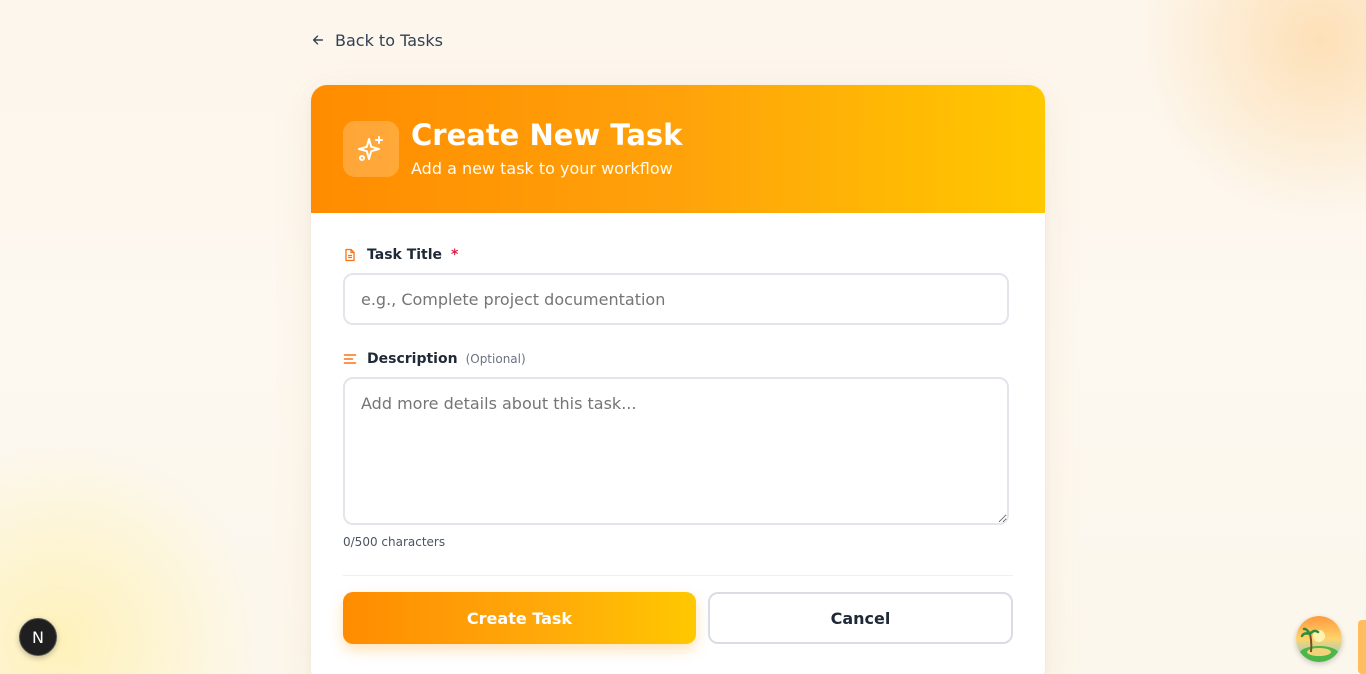  Describe the element at coordinates (678, 575) in the screenshot. I see `divider` at that location.